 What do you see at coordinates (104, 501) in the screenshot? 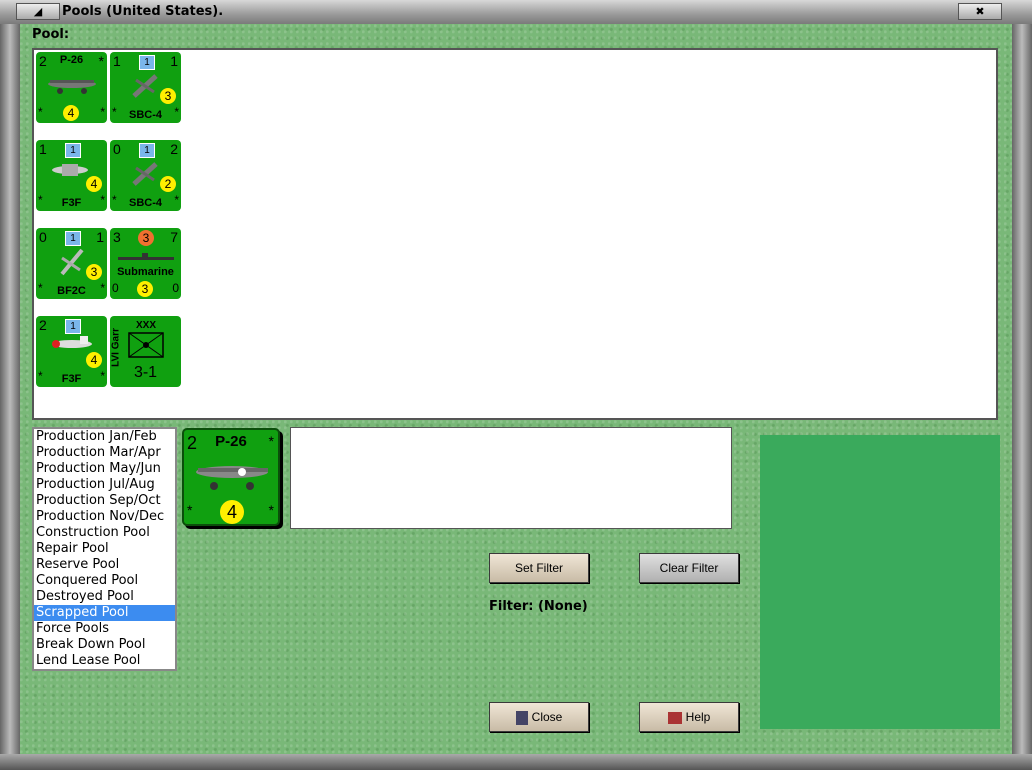
I see `list-item: Production Sep/Oct` at bounding box center [104, 501].